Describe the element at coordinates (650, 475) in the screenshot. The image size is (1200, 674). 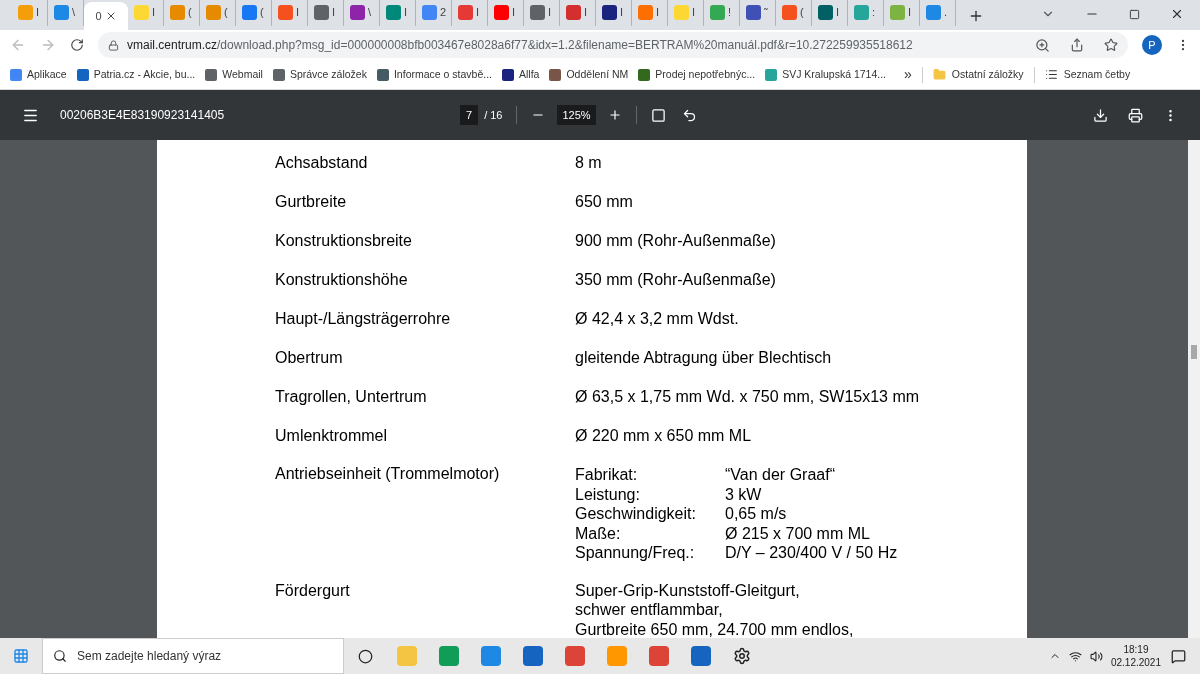
I see `spec-key: Fabrikat:` at that location.